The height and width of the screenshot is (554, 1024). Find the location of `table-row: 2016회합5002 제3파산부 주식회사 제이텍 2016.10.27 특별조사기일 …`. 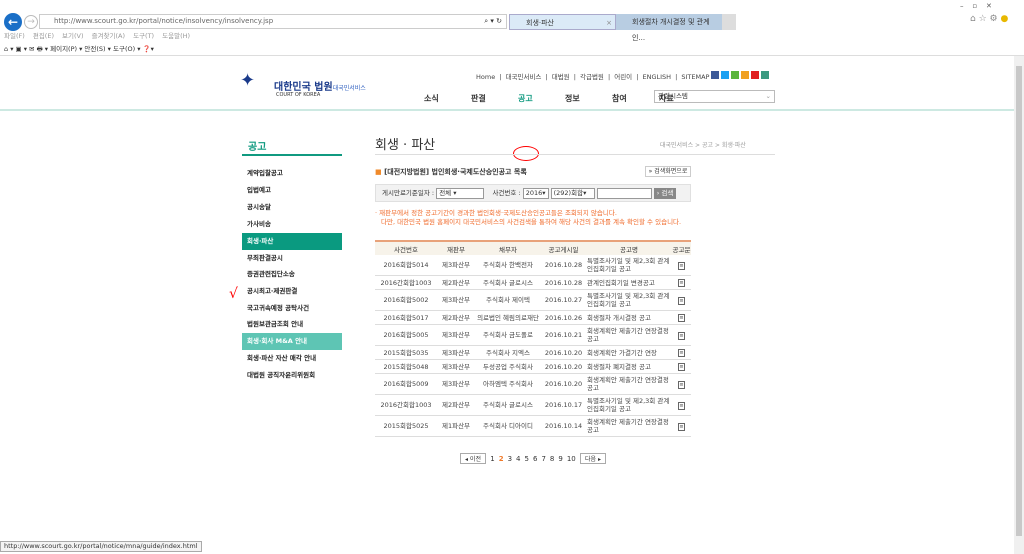

table-row: 2016회합5002 제3파산부 주식회사 제이텍 2016.10.27 특별조사기일 … is located at coordinates (533, 300).